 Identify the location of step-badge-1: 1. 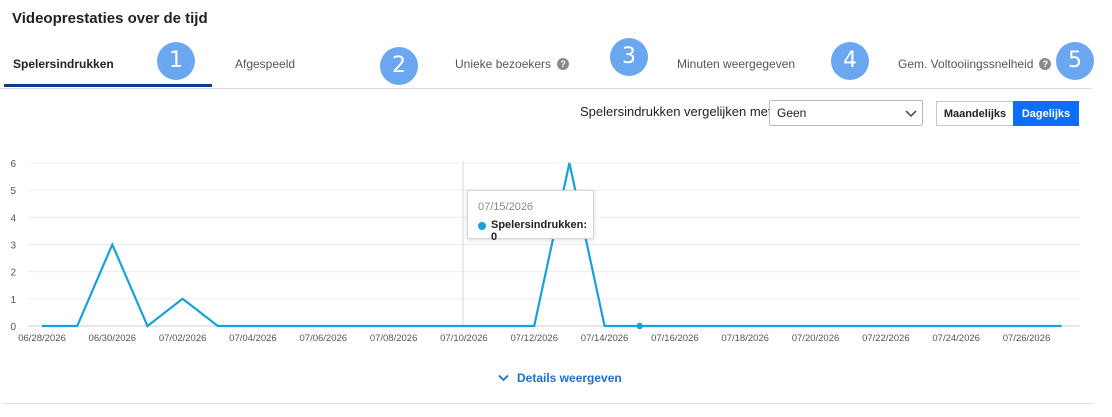
(176, 61).